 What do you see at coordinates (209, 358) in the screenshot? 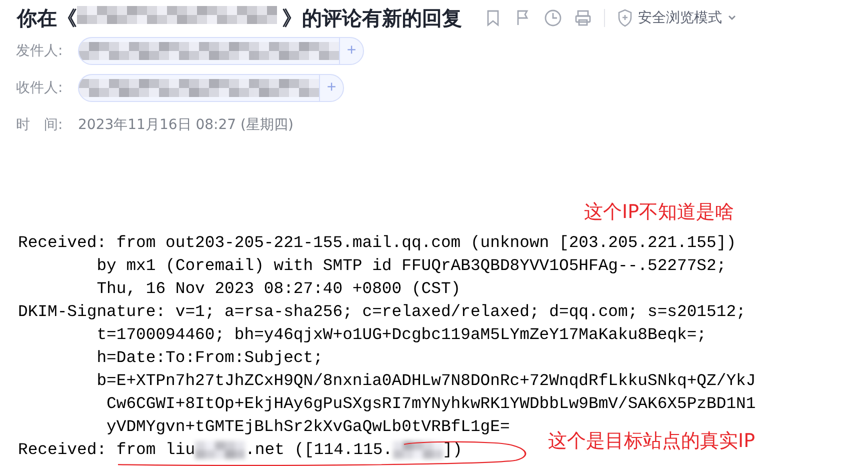
I see `header-text: h=Date:To:From:Subject;` at bounding box center [209, 358].